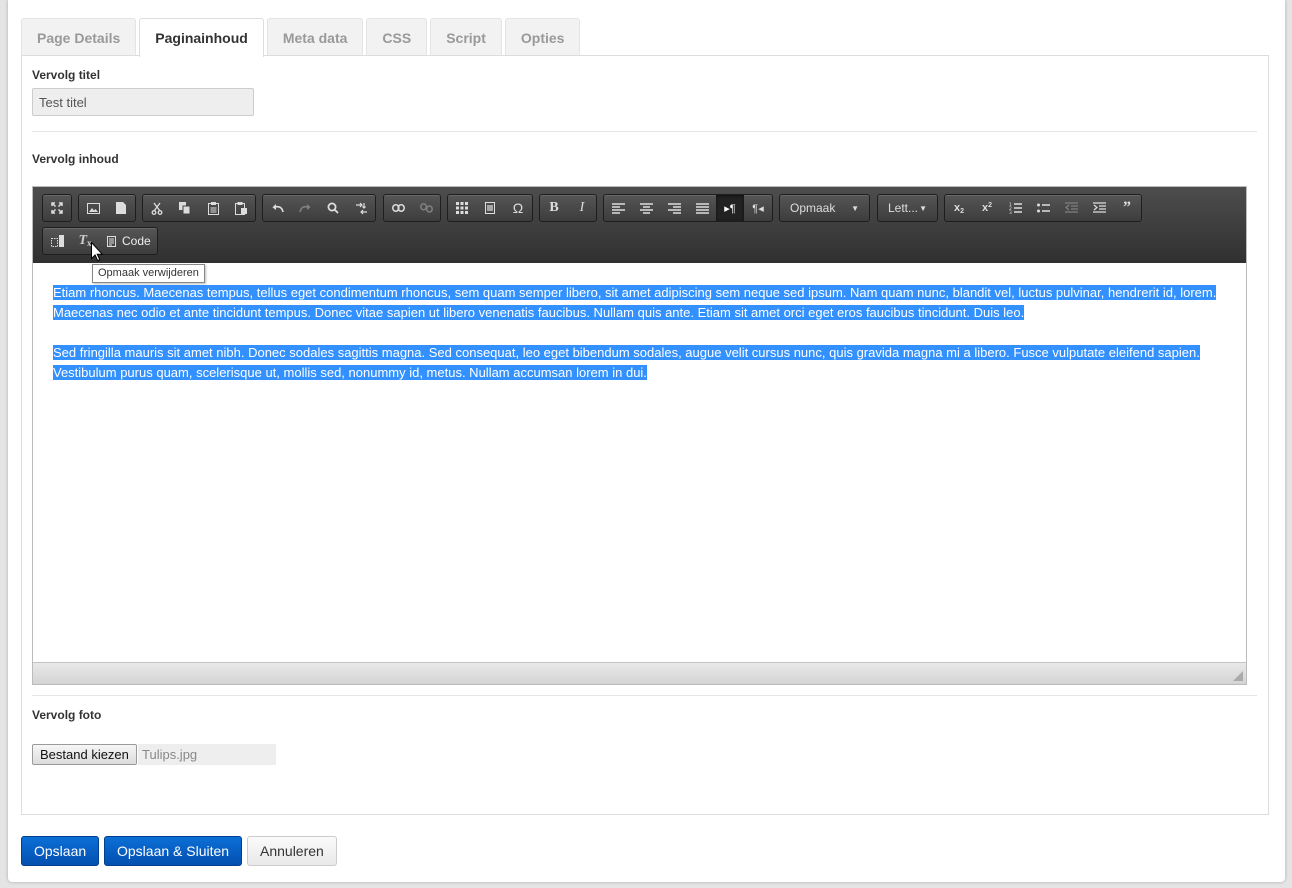  I want to click on tooltip: Opmaak verwijderen, so click(148, 273).